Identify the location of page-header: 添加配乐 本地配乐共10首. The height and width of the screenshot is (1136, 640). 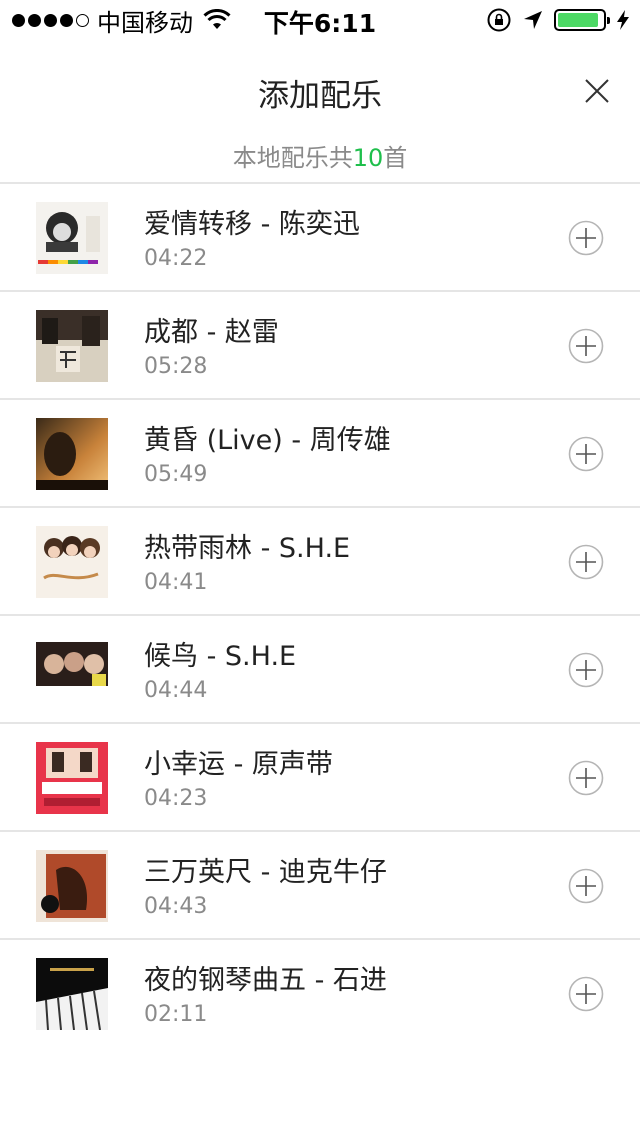
(320, 106).